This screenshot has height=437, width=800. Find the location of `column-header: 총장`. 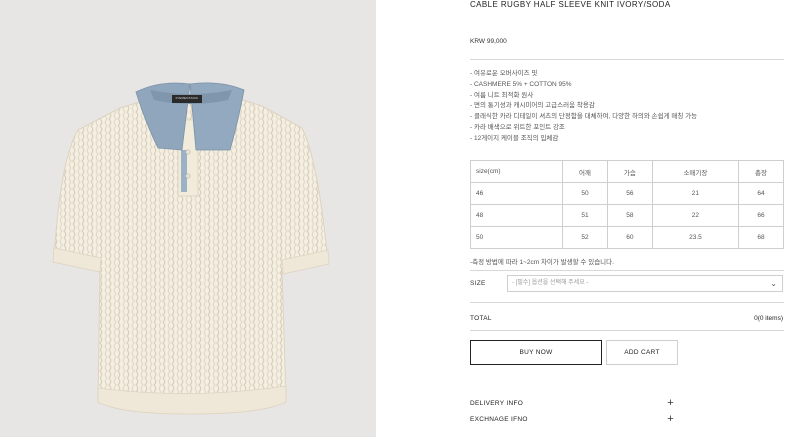

column-header: 총장 is located at coordinates (761, 171).